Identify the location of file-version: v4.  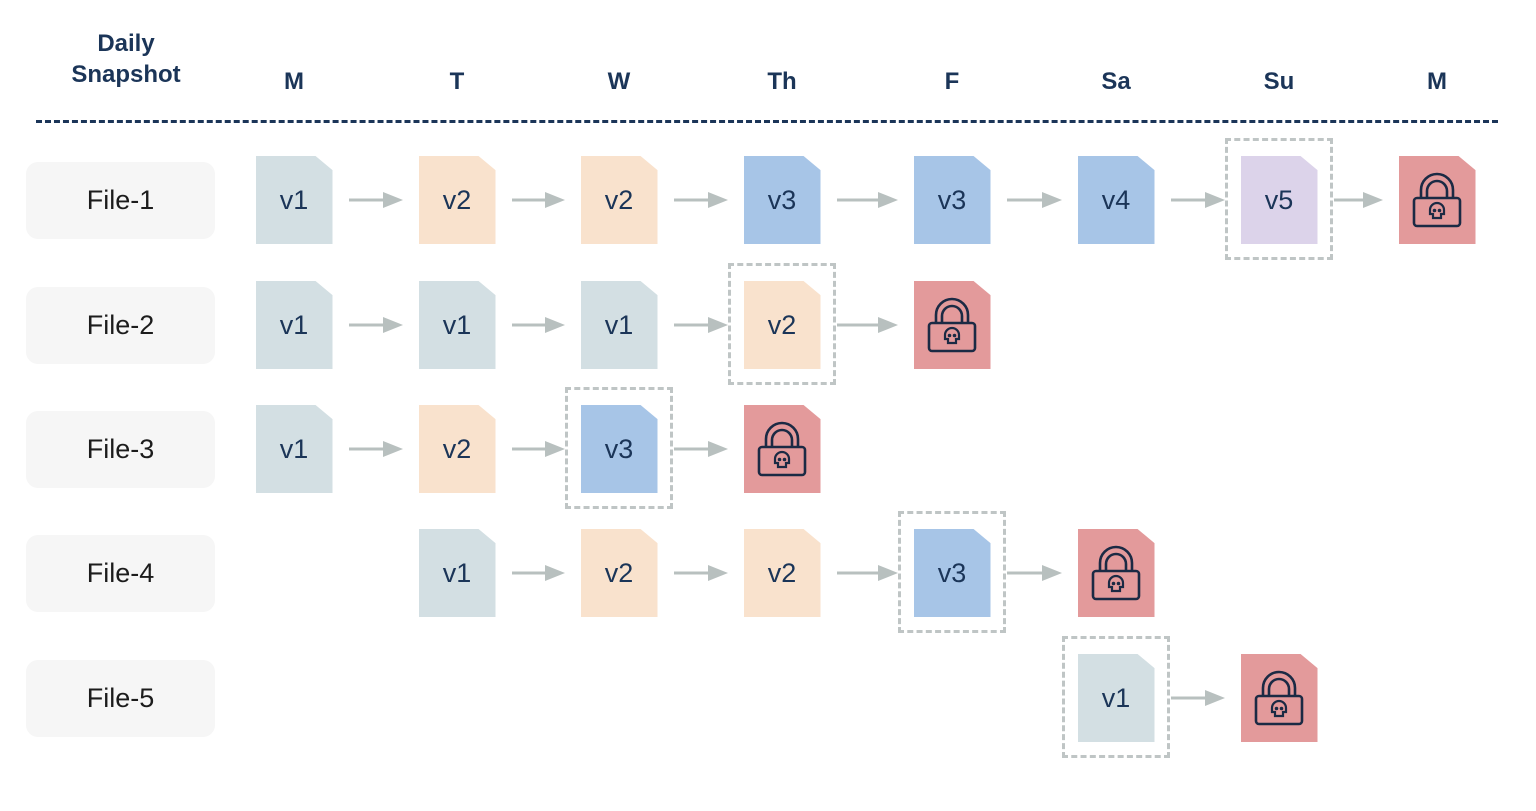
(1116, 200).